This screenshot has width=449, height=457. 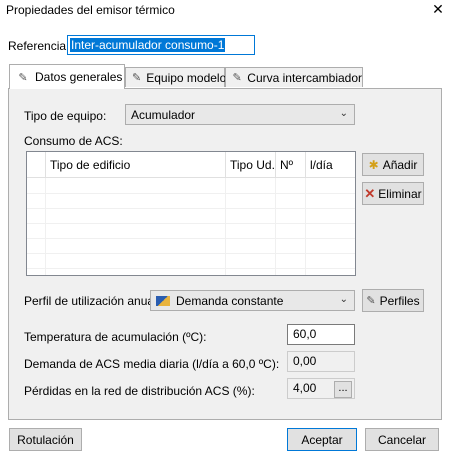 What do you see at coordinates (45, 439) in the screenshot?
I see `rotulacion-button: Rotulación` at bounding box center [45, 439].